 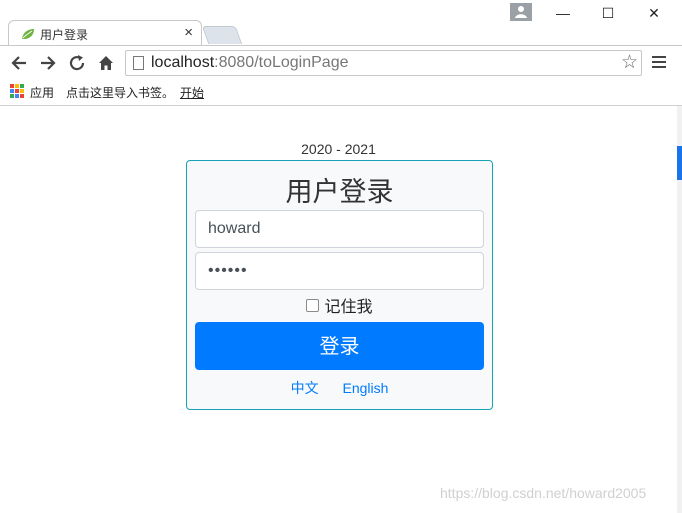 I want to click on apps-grid-icon, so click(x=17, y=91).